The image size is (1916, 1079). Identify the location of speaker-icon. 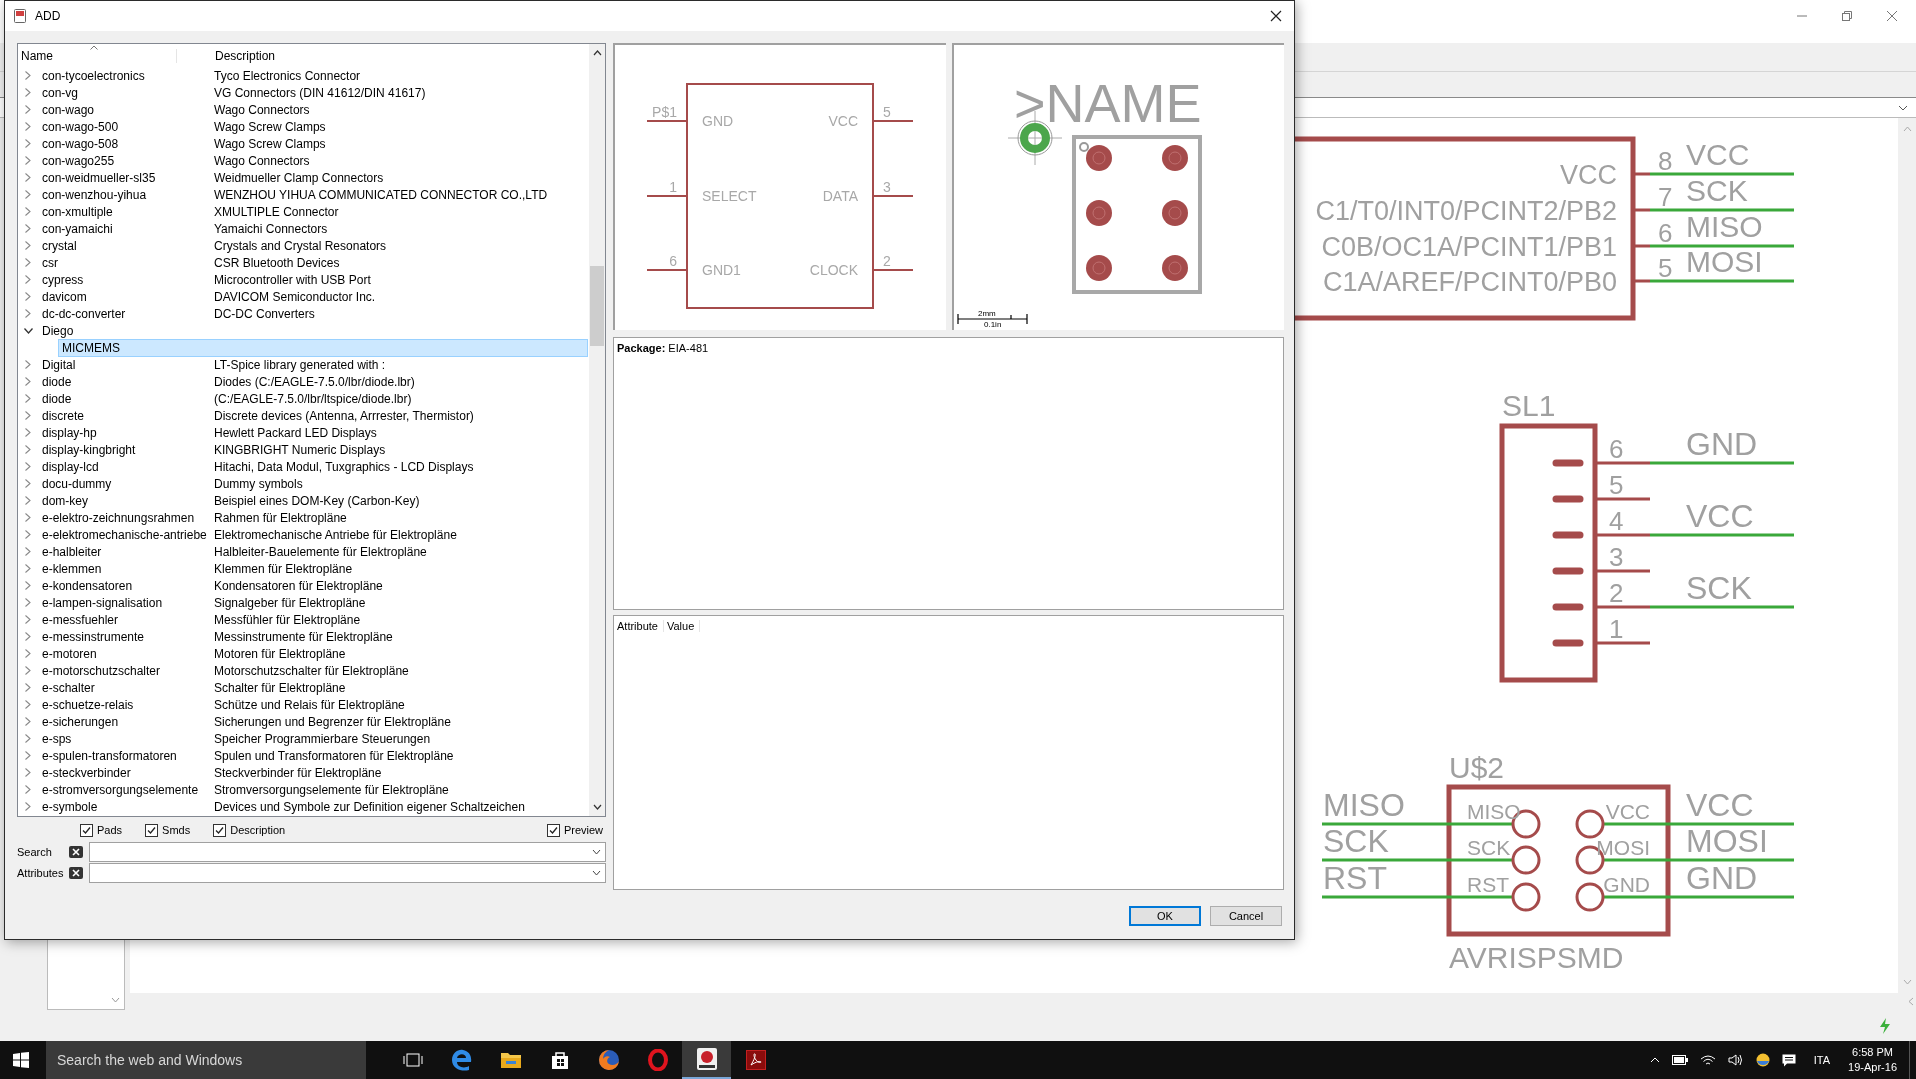
(1735, 1060).